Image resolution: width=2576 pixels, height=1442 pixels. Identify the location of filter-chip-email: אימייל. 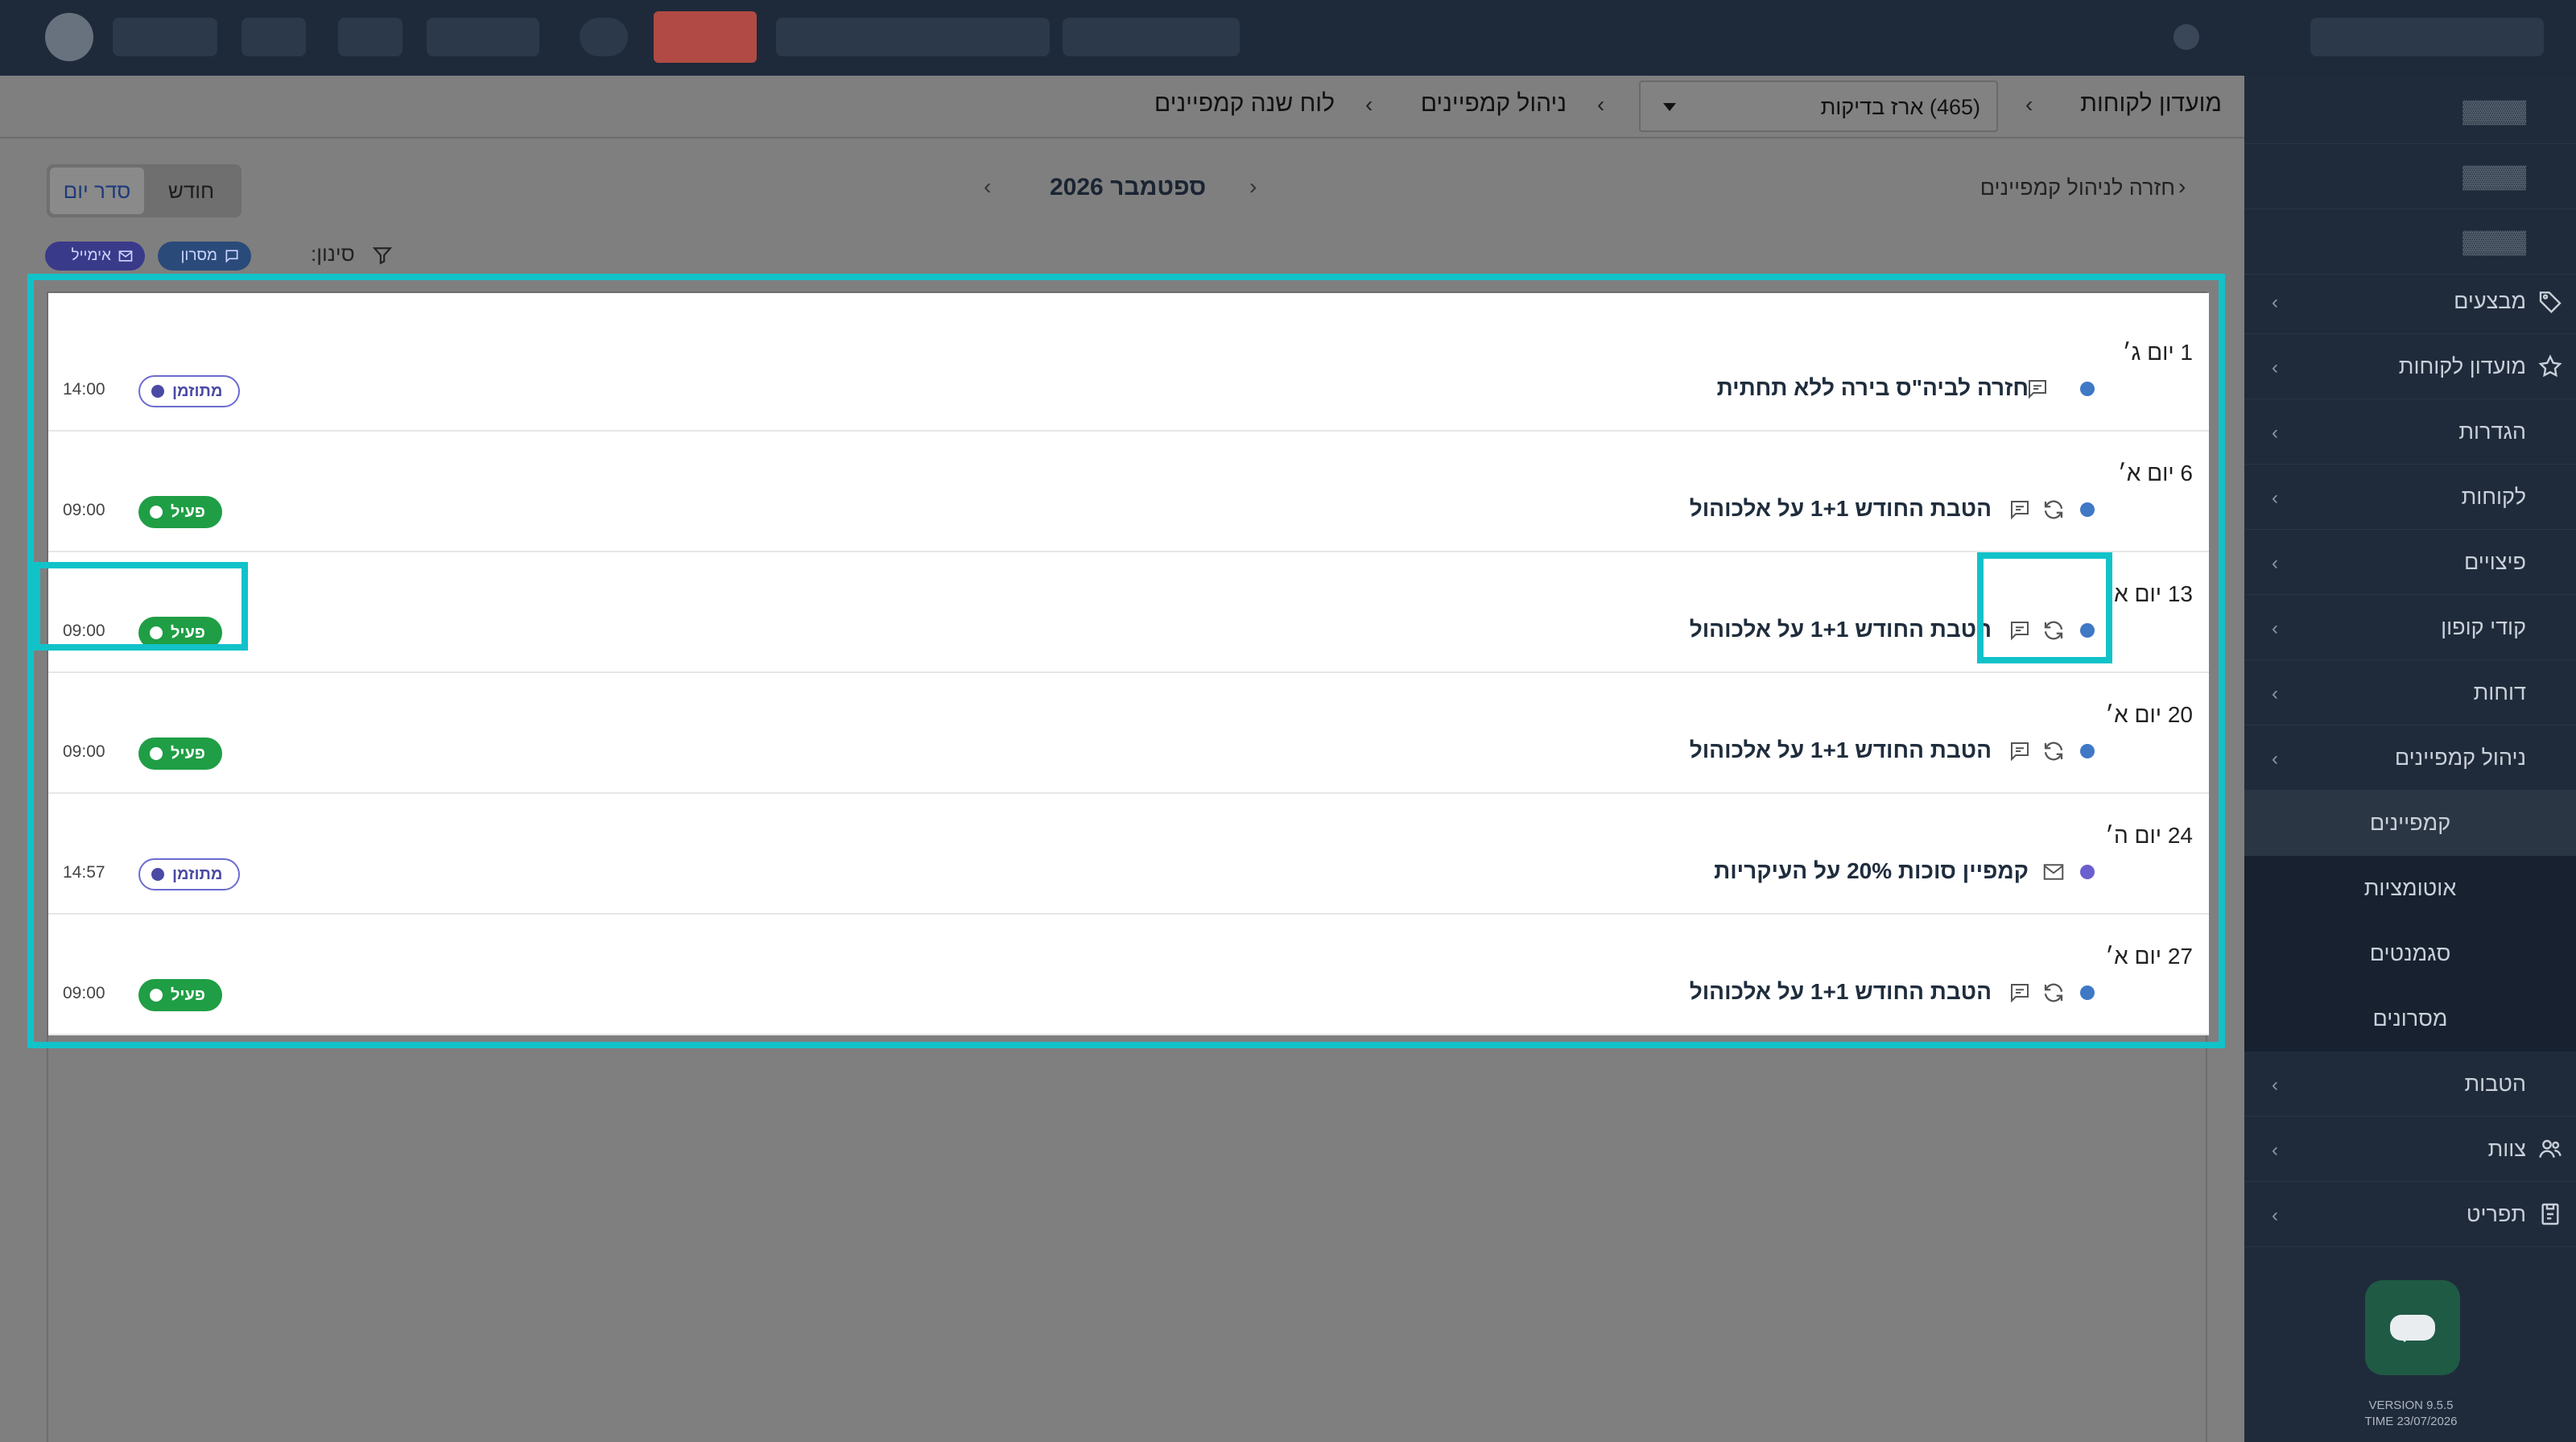
(95, 256).